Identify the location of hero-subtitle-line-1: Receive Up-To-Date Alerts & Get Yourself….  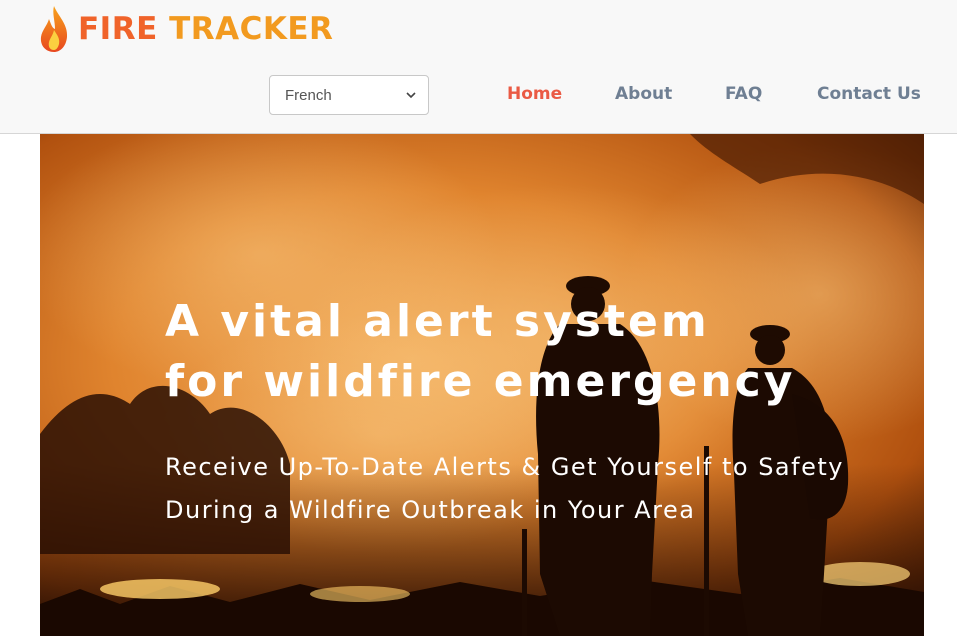
(504, 467).